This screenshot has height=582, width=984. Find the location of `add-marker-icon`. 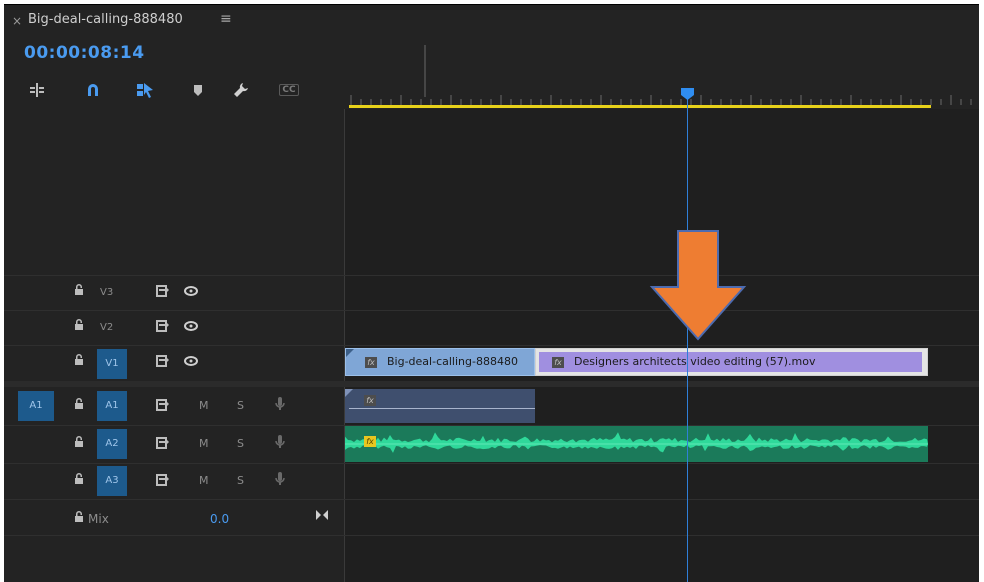

add-marker-icon is located at coordinates (198, 90).